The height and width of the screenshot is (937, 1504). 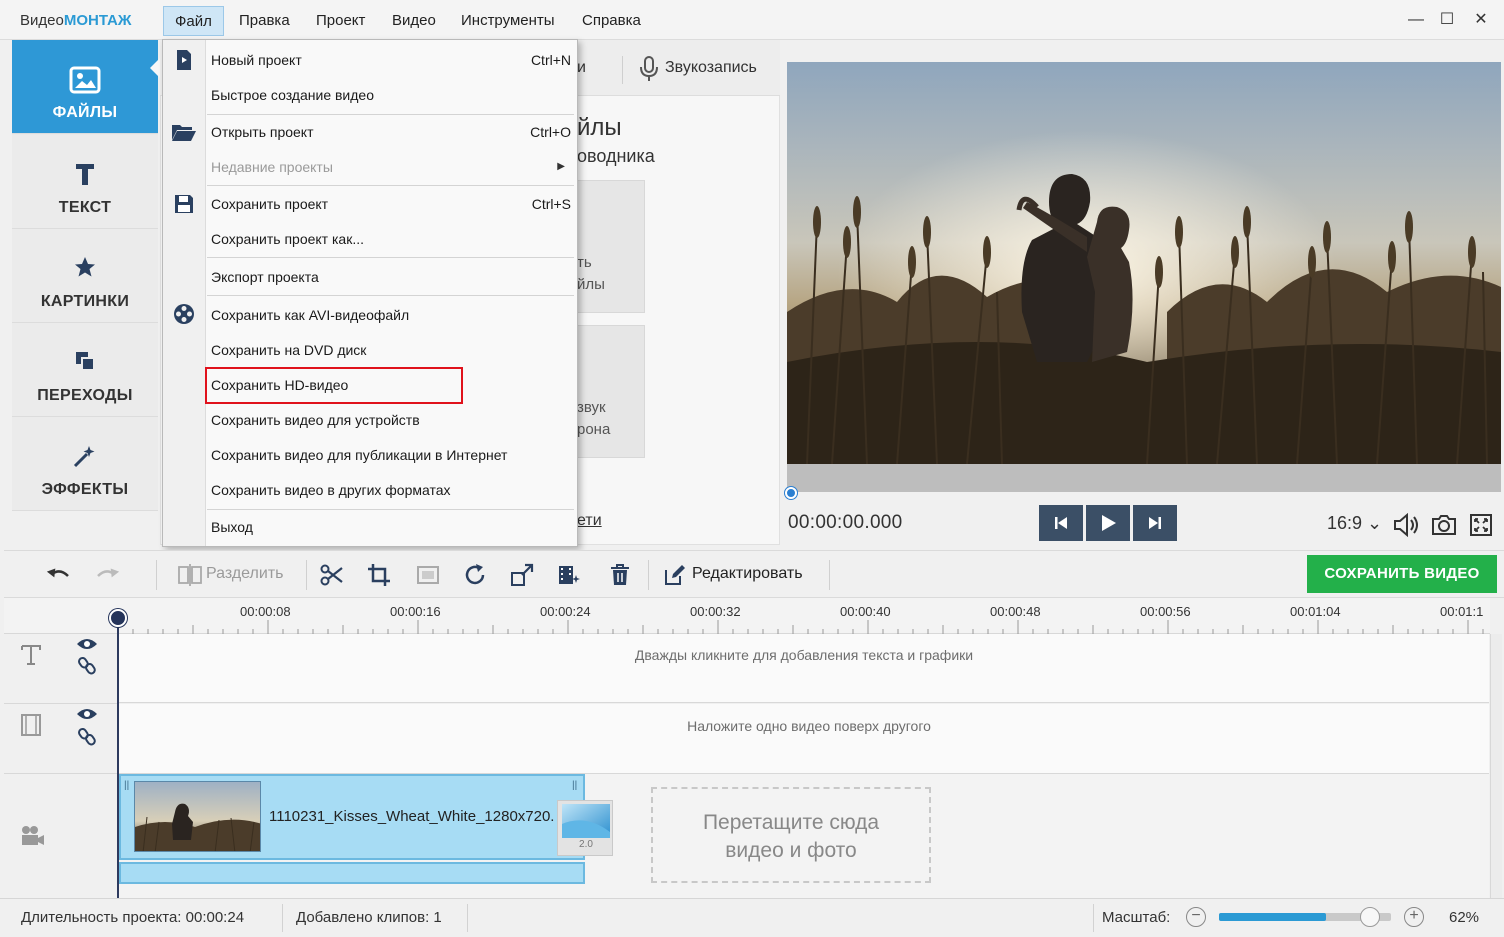 I want to click on menu-separator, so click(x=390, y=185).